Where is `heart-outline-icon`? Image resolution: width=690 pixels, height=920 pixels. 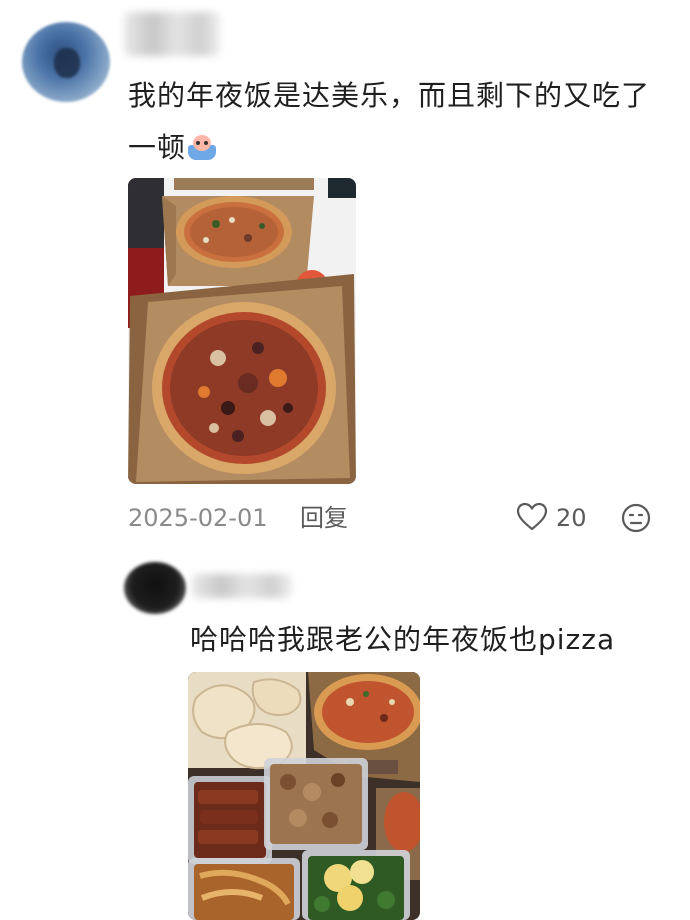
heart-outline-icon is located at coordinates (532, 517).